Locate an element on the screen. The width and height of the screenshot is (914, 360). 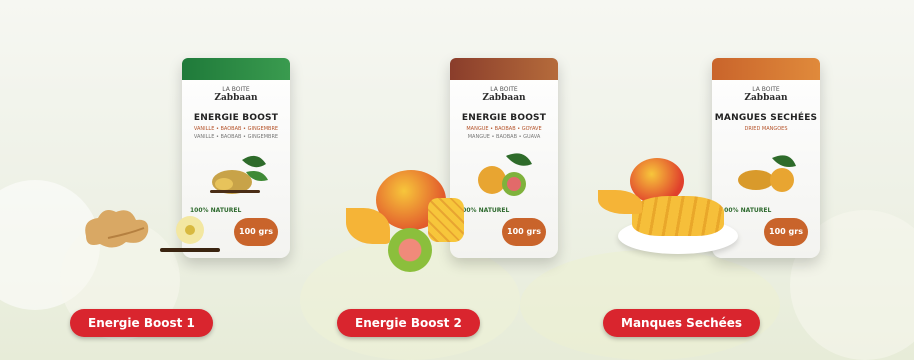
mangues-sechees-button: Manques Sechées is located at coordinates (682, 323).